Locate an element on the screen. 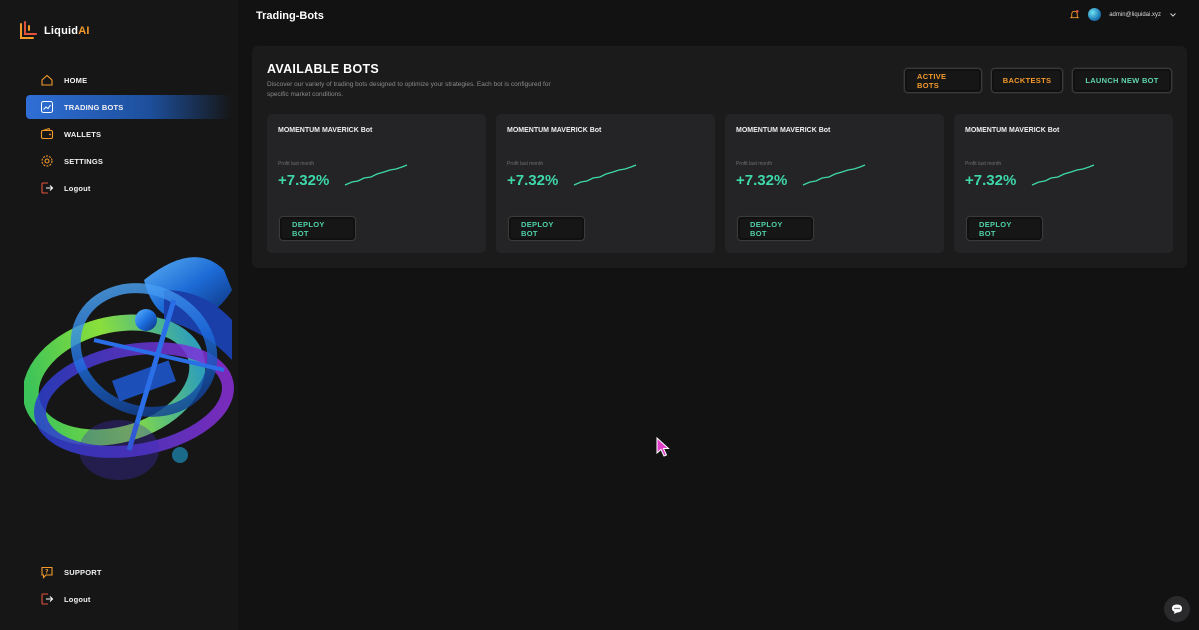  sidebar-bottom: ? SUPPORT Logout is located at coordinates (129, 587).